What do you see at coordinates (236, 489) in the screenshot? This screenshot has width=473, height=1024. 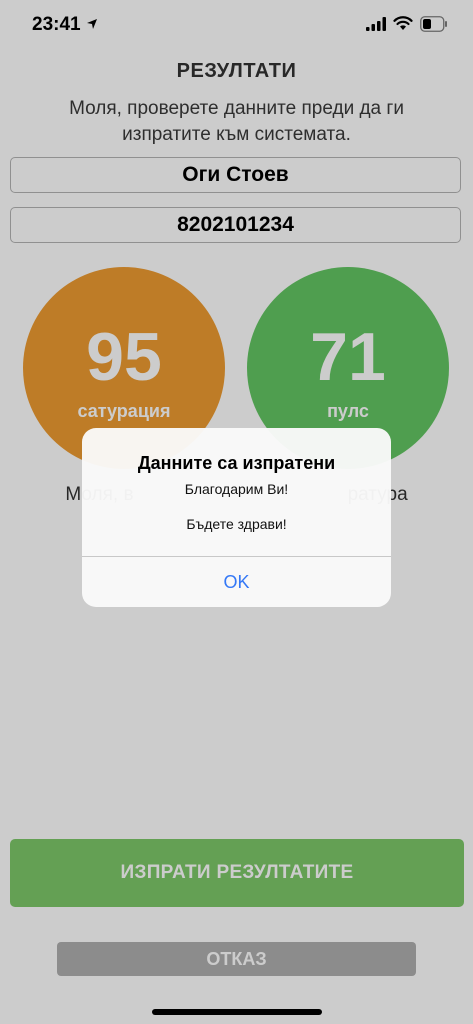 I see `alert-message-thanks: Благодарим Ви!` at bounding box center [236, 489].